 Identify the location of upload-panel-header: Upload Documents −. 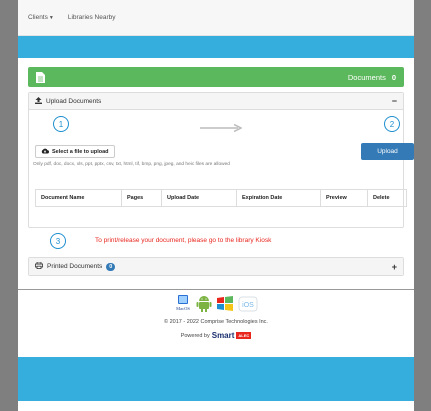
(216, 101).